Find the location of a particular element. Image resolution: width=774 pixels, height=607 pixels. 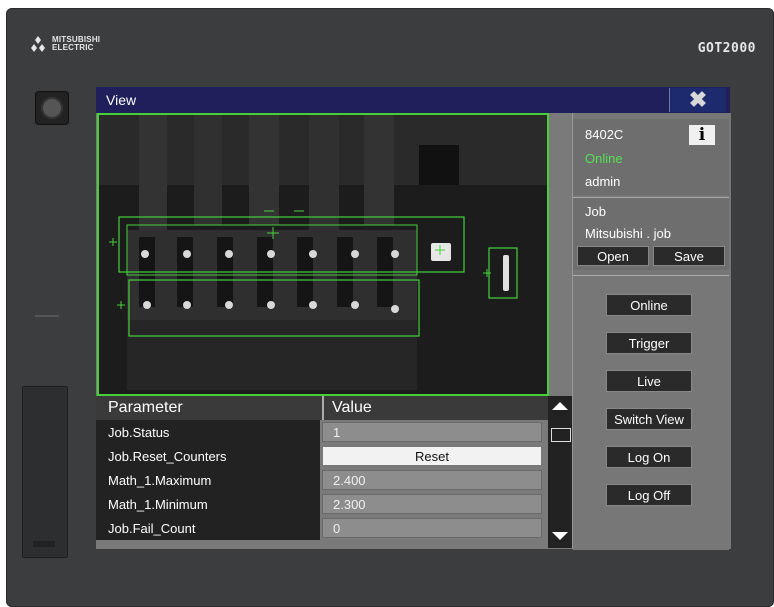

switch-view-button: Switch View is located at coordinates (649, 419).